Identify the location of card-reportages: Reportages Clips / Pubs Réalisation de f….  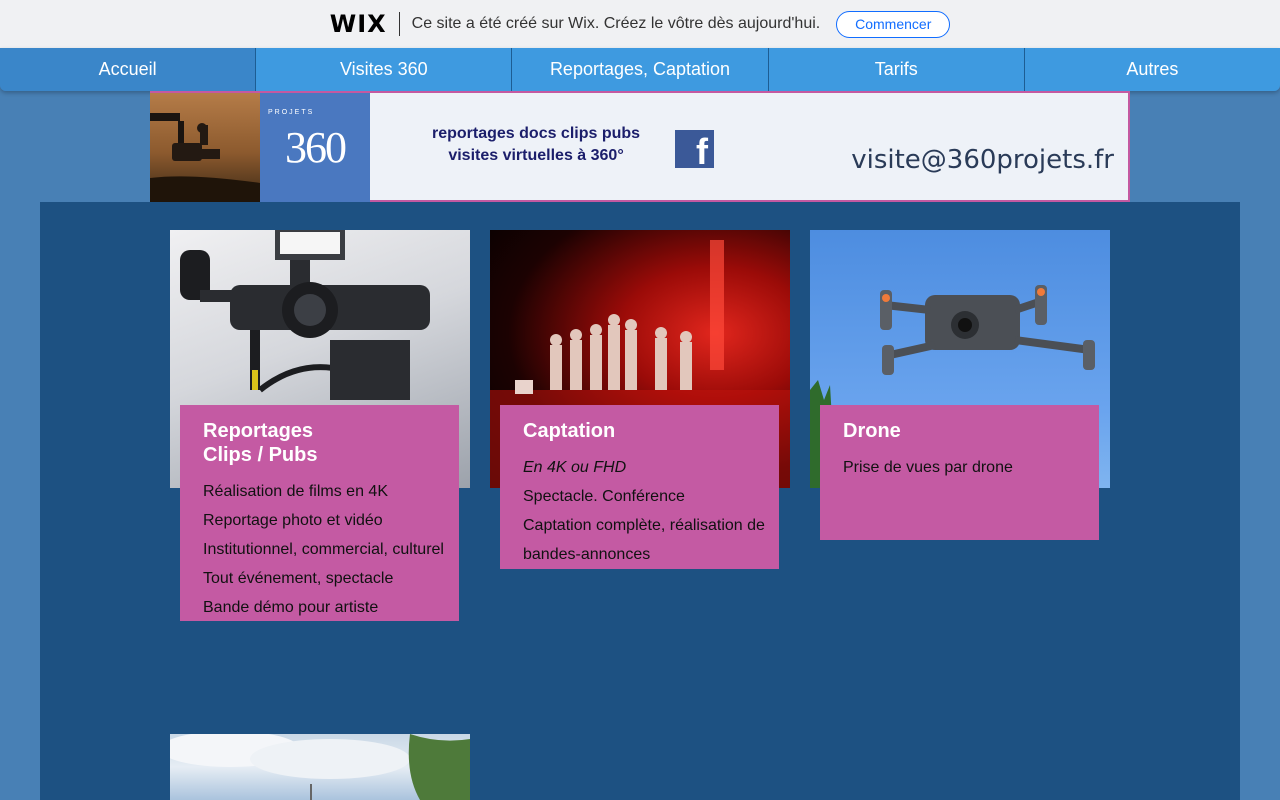
(319, 513).